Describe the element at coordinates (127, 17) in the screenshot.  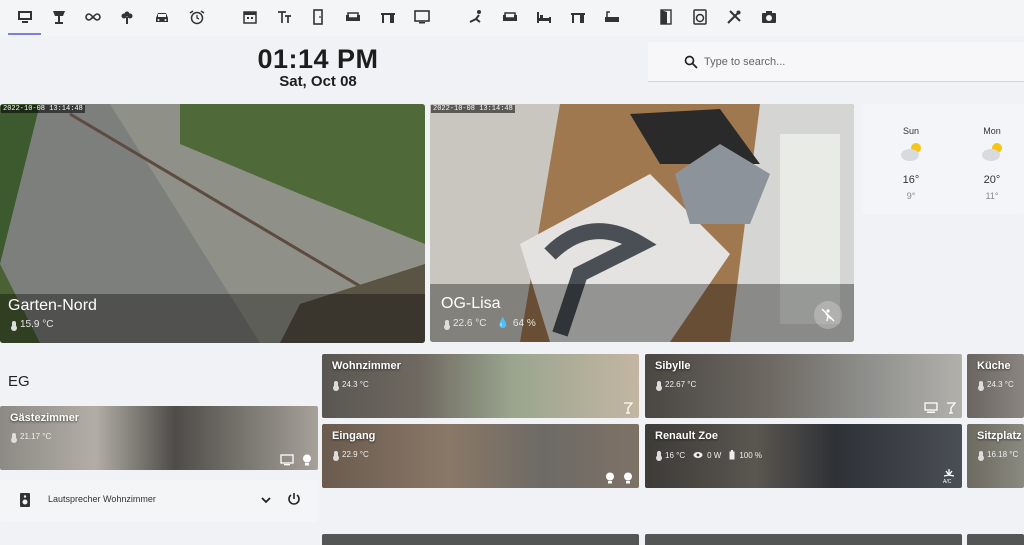
I see `flower-icon` at that location.